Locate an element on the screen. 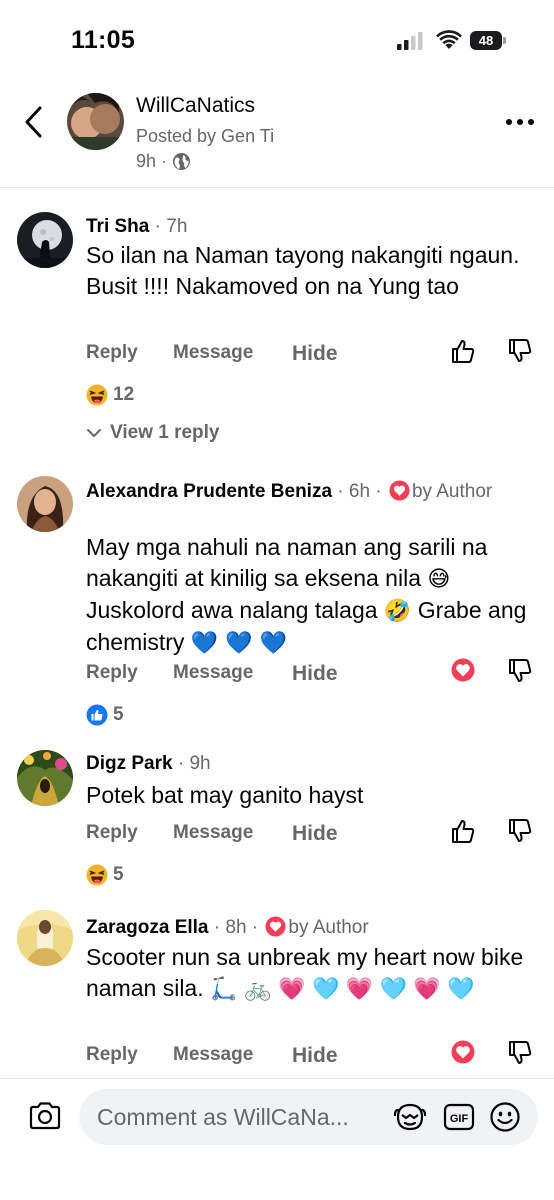 The image size is (554, 1200). sweat-smile-emoji: 😅 is located at coordinates (439, 579).